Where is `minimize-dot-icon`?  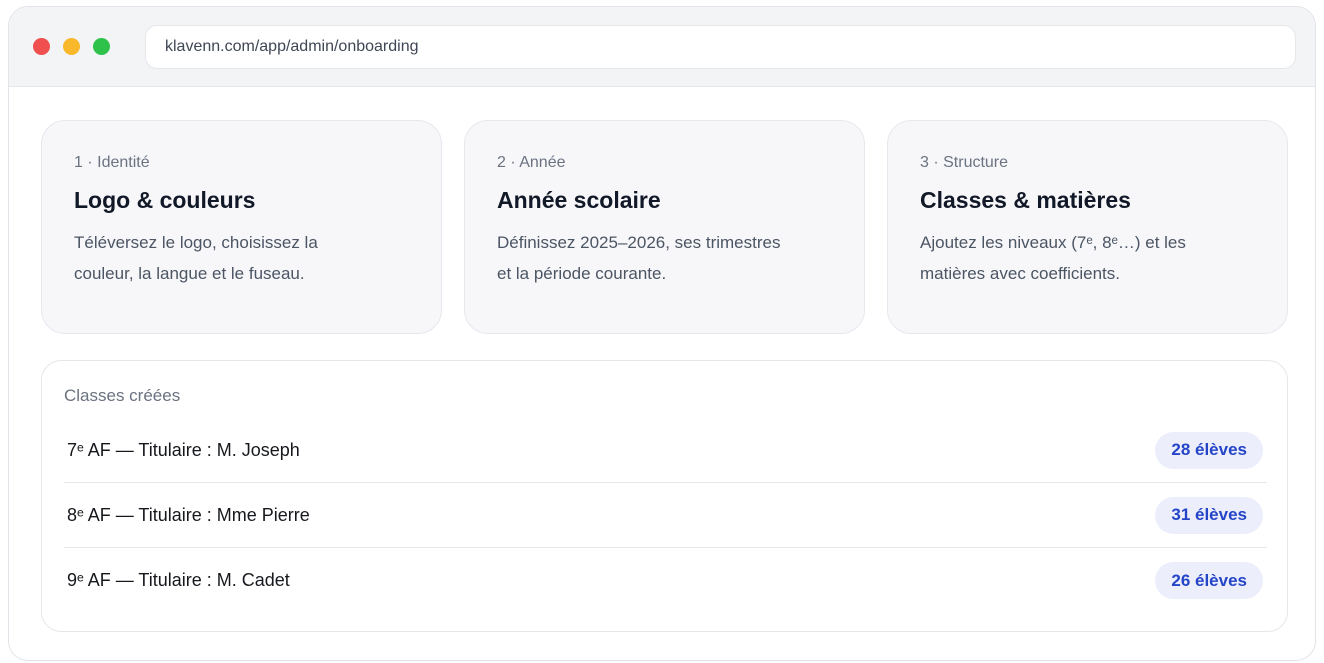
minimize-dot-icon is located at coordinates (71, 46).